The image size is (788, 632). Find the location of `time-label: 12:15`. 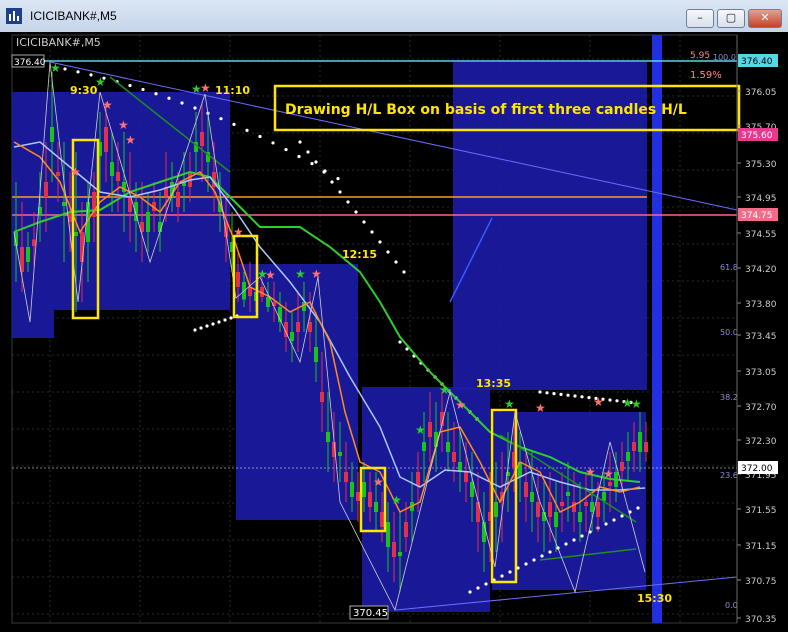

time-label: 12:15 is located at coordinates (359, 254).